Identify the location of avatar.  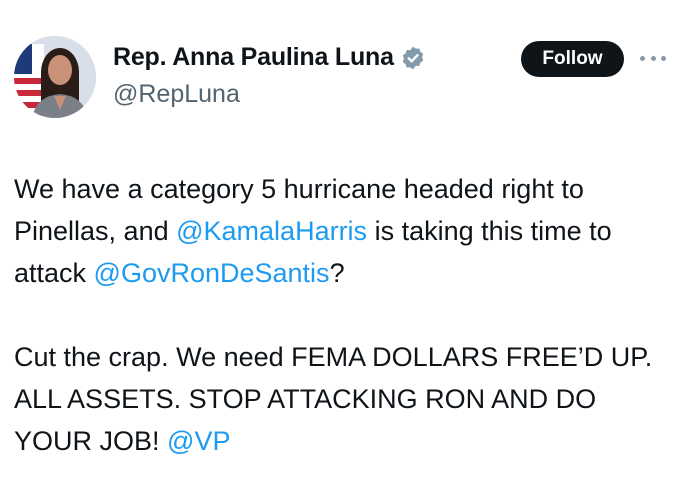
(55, 77).